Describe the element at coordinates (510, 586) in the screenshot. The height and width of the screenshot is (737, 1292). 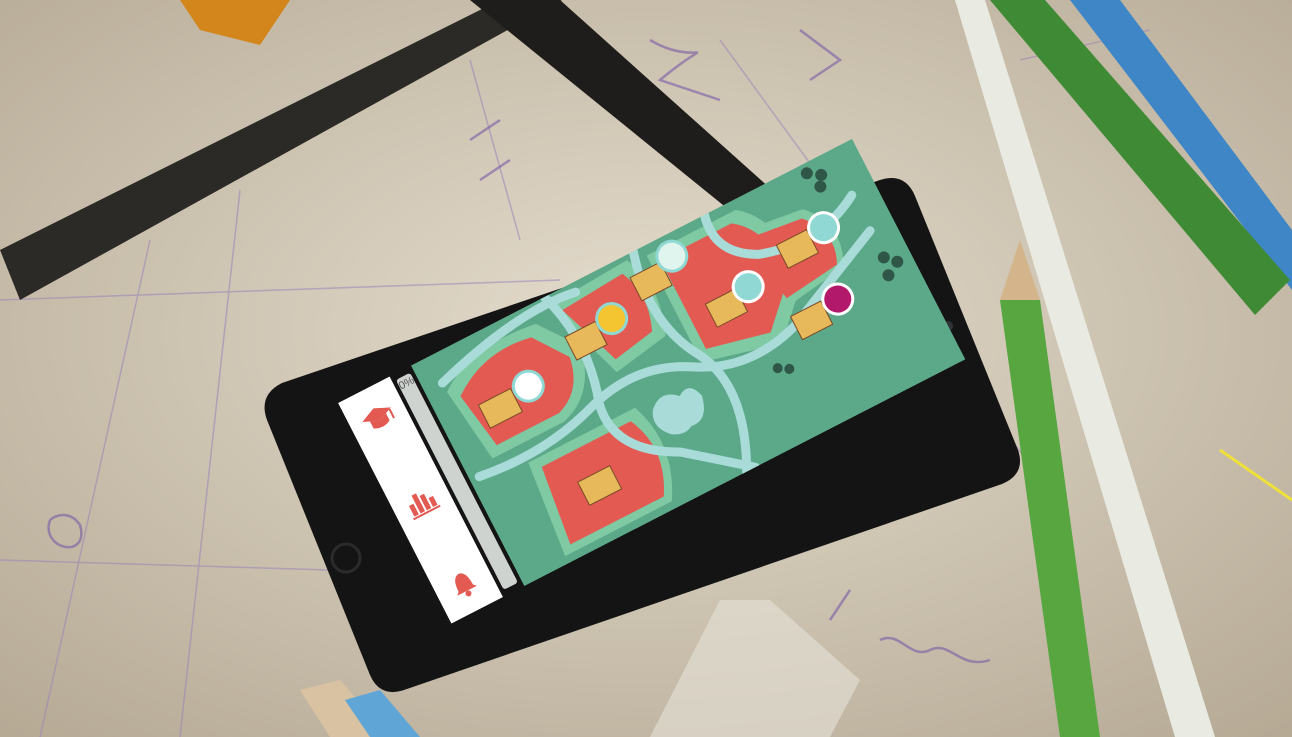
I see `progress-fill` at that location.